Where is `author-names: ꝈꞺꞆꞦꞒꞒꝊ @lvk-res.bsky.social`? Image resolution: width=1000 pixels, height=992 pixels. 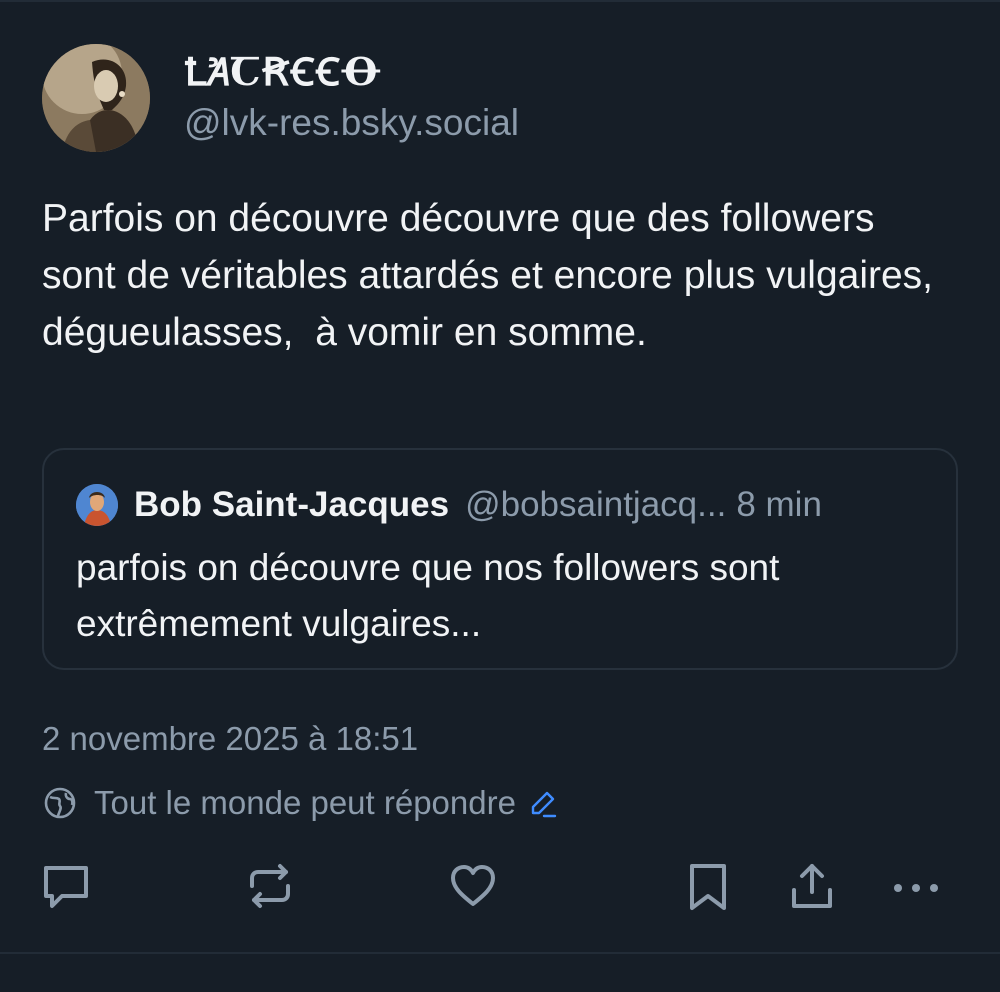
author-names: ꝈꞺꞆꞦꞒꞒꝊ @lvk-res.bsky.social is located at coordinates (351, 98).